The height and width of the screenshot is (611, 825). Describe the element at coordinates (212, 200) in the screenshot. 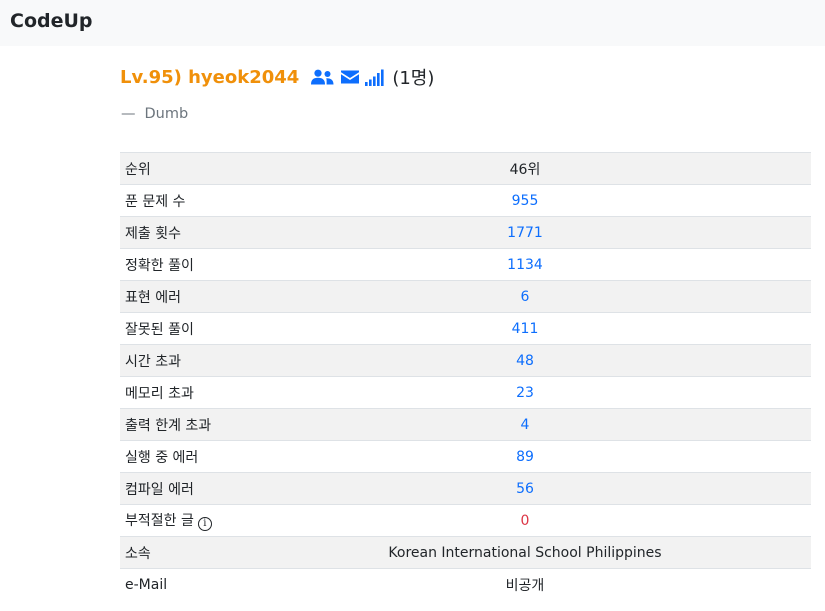

I see `stat-label-solved: 푼 문제 수` at that location.